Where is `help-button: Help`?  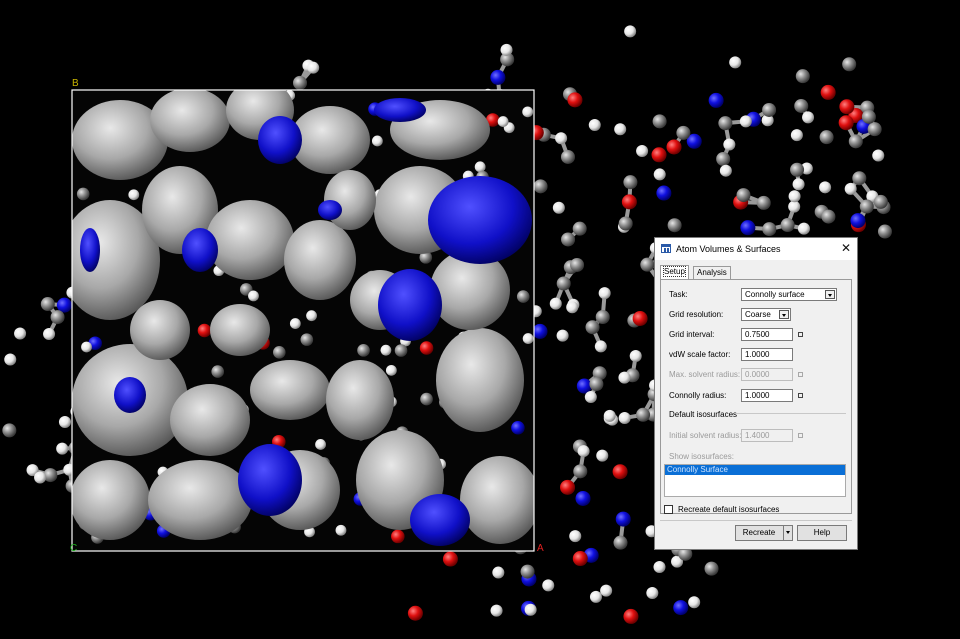 help-button: Help is located at coordinates (822, 533).